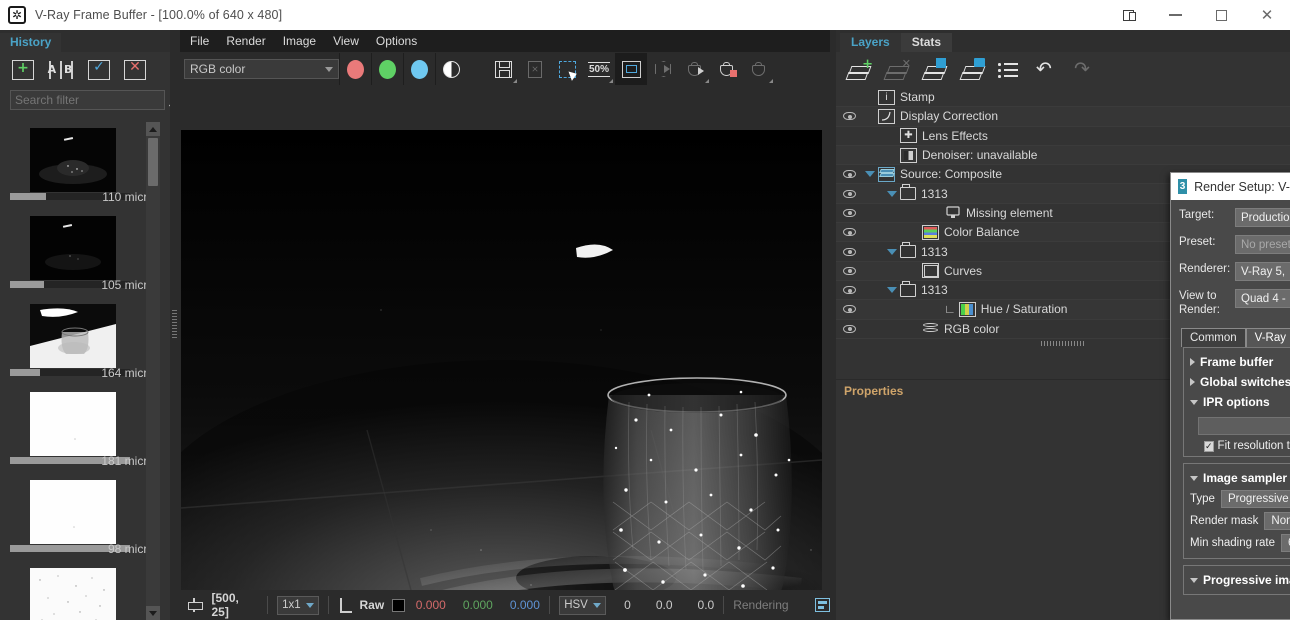 The width and height of the screenshot is (1290, 620). Describe the element at coordinates (1277, 521) in the screenshot. I see `sampler-value: None` at that location.